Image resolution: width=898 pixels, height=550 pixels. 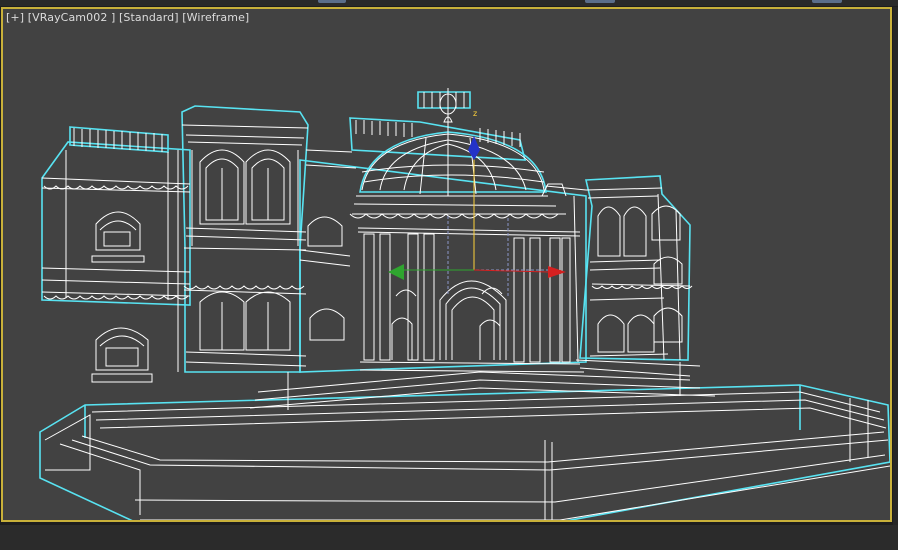 What do you see at coordinates (449, 3) in the screenshot?
I see `top-toolbar-strip` at bounding box center [449, 3].